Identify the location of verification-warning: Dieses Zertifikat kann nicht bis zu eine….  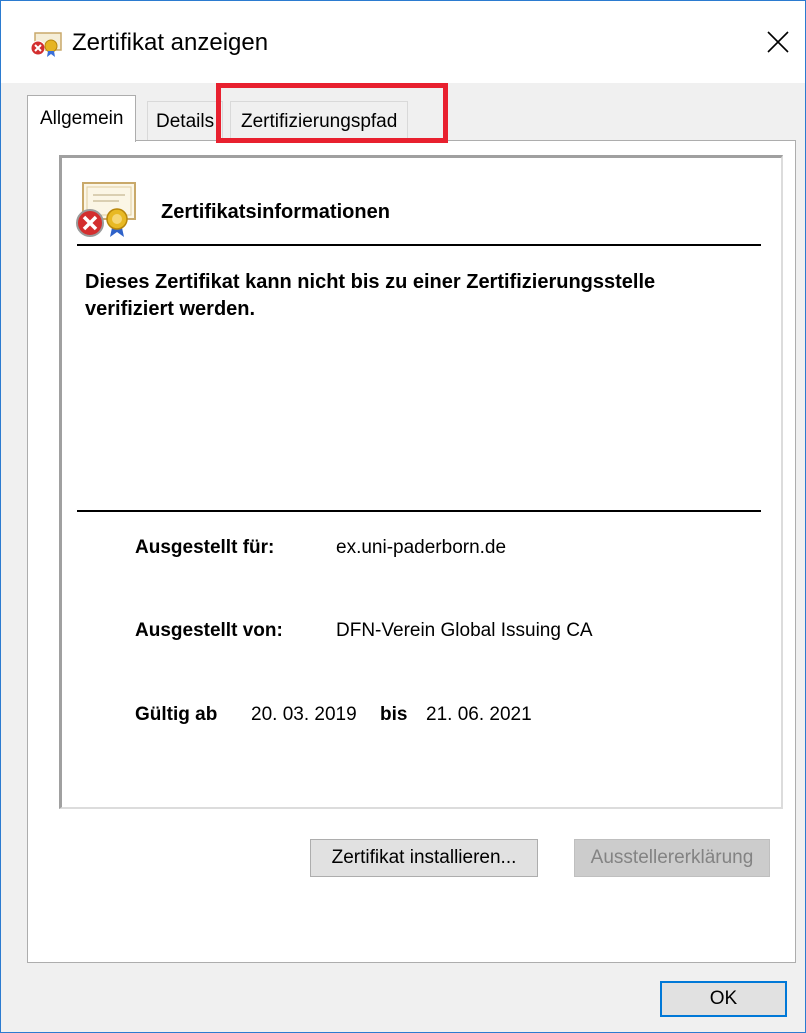
(370, 295).